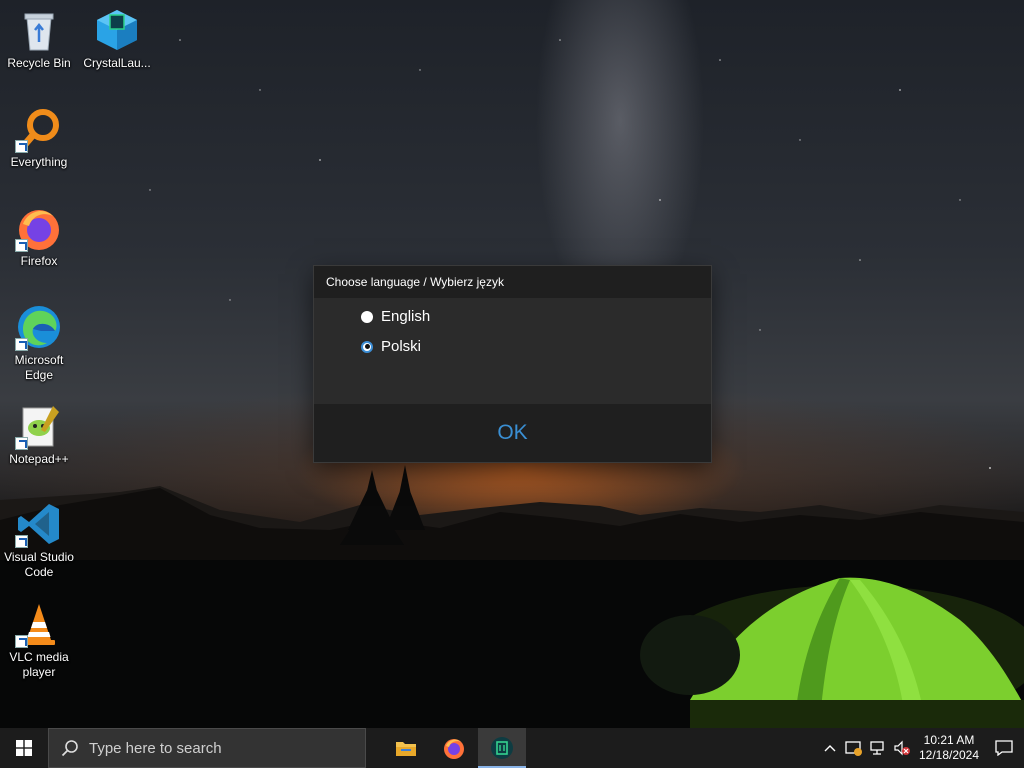  What do you see at coordinates (39, 162) in the screenshot?
I see `desktop-icon-label: Everything` at bounding box center [39, 162].